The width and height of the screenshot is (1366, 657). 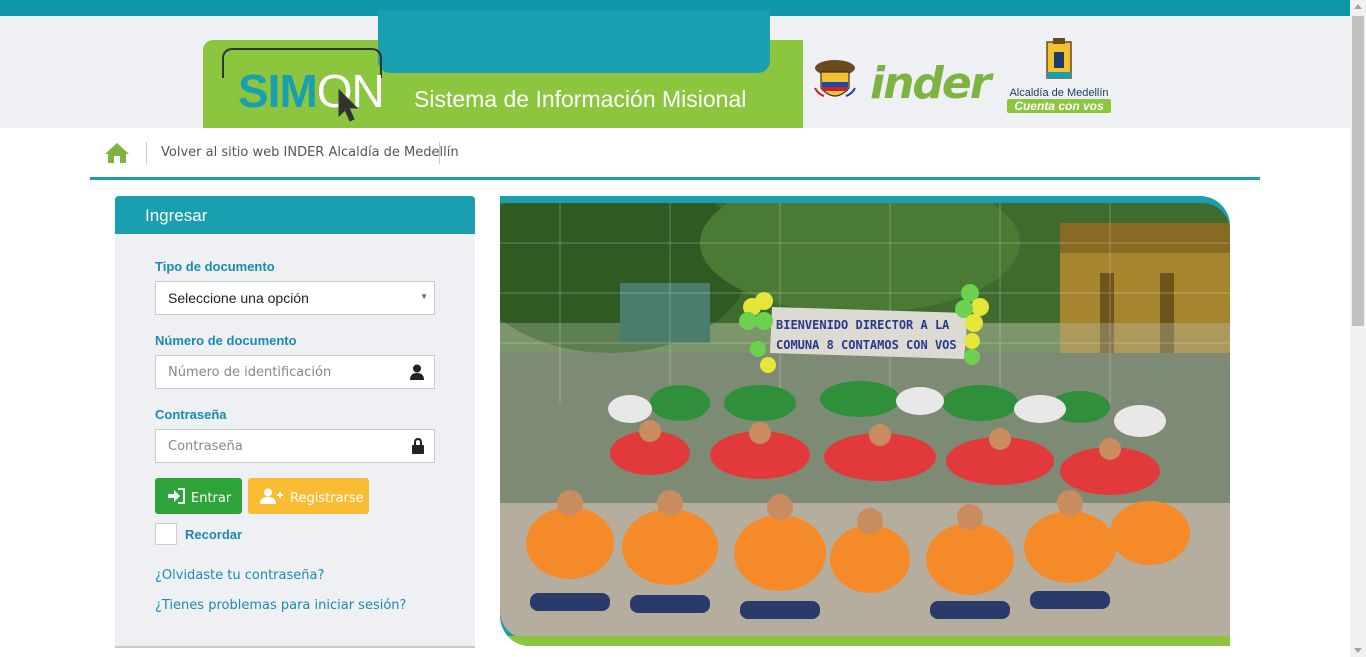 What do you see at coordinates (580, 99) in the screenshot?
I see `simon-tagline: Sistema de Información Misional` at bounding box center [580, 99].